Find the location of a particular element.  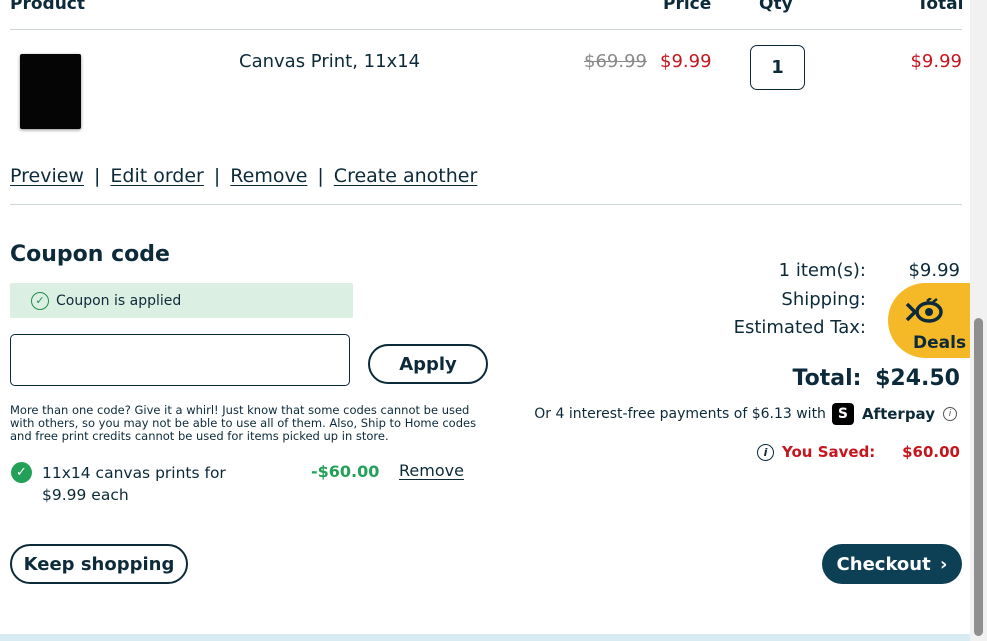

coupon-applied-banner: ✓ Coupon is applied is located at coordinates (181, 300).